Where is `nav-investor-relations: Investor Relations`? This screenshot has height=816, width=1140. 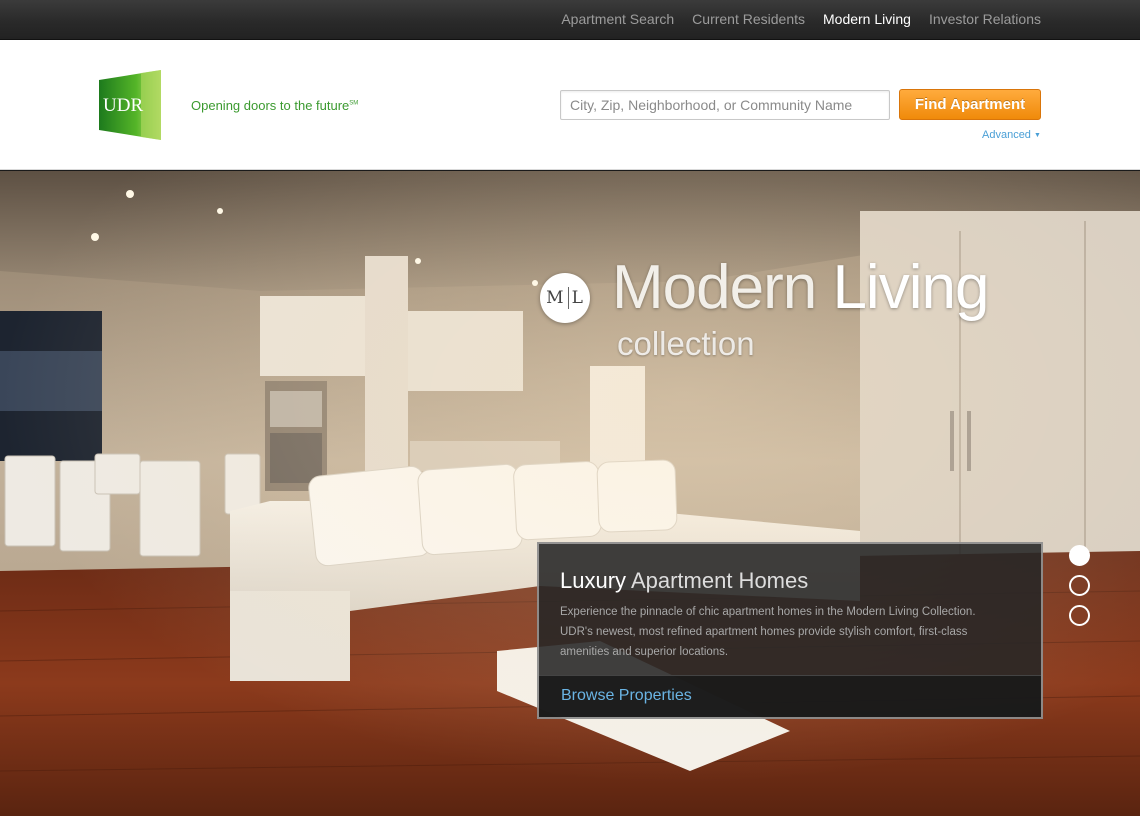 nav-investor-relations: Investor Relations is located at coordinates (985, 19).